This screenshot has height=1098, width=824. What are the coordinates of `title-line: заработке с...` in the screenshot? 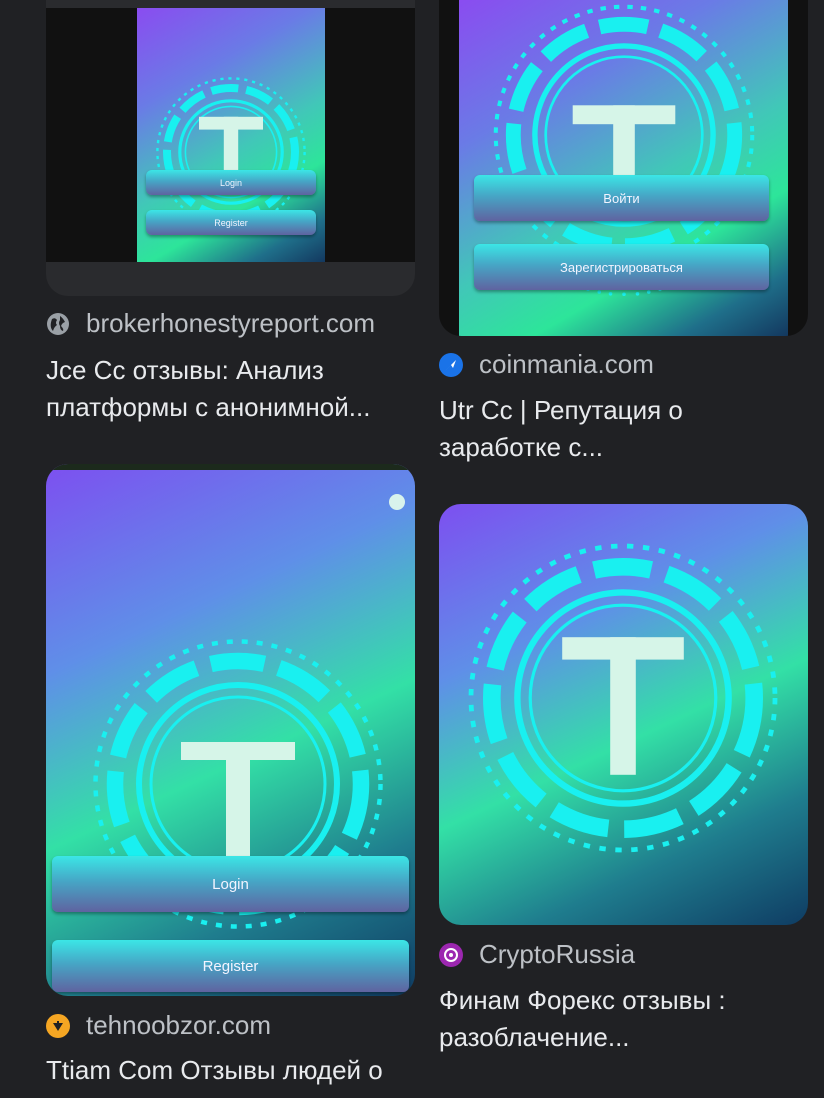 It's located at (521, 447).